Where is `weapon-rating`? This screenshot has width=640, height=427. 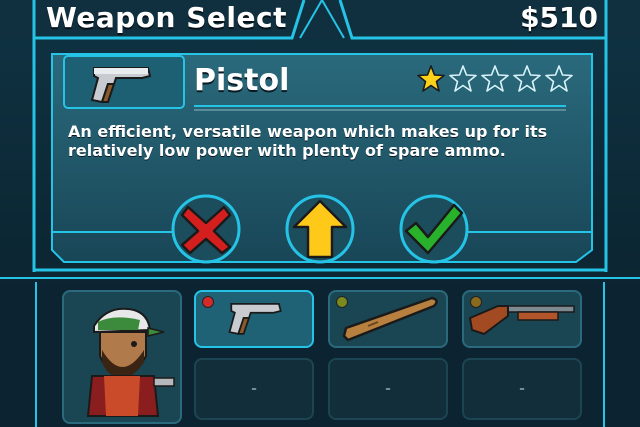 weapon-rating is located at coordinates (498, 81).